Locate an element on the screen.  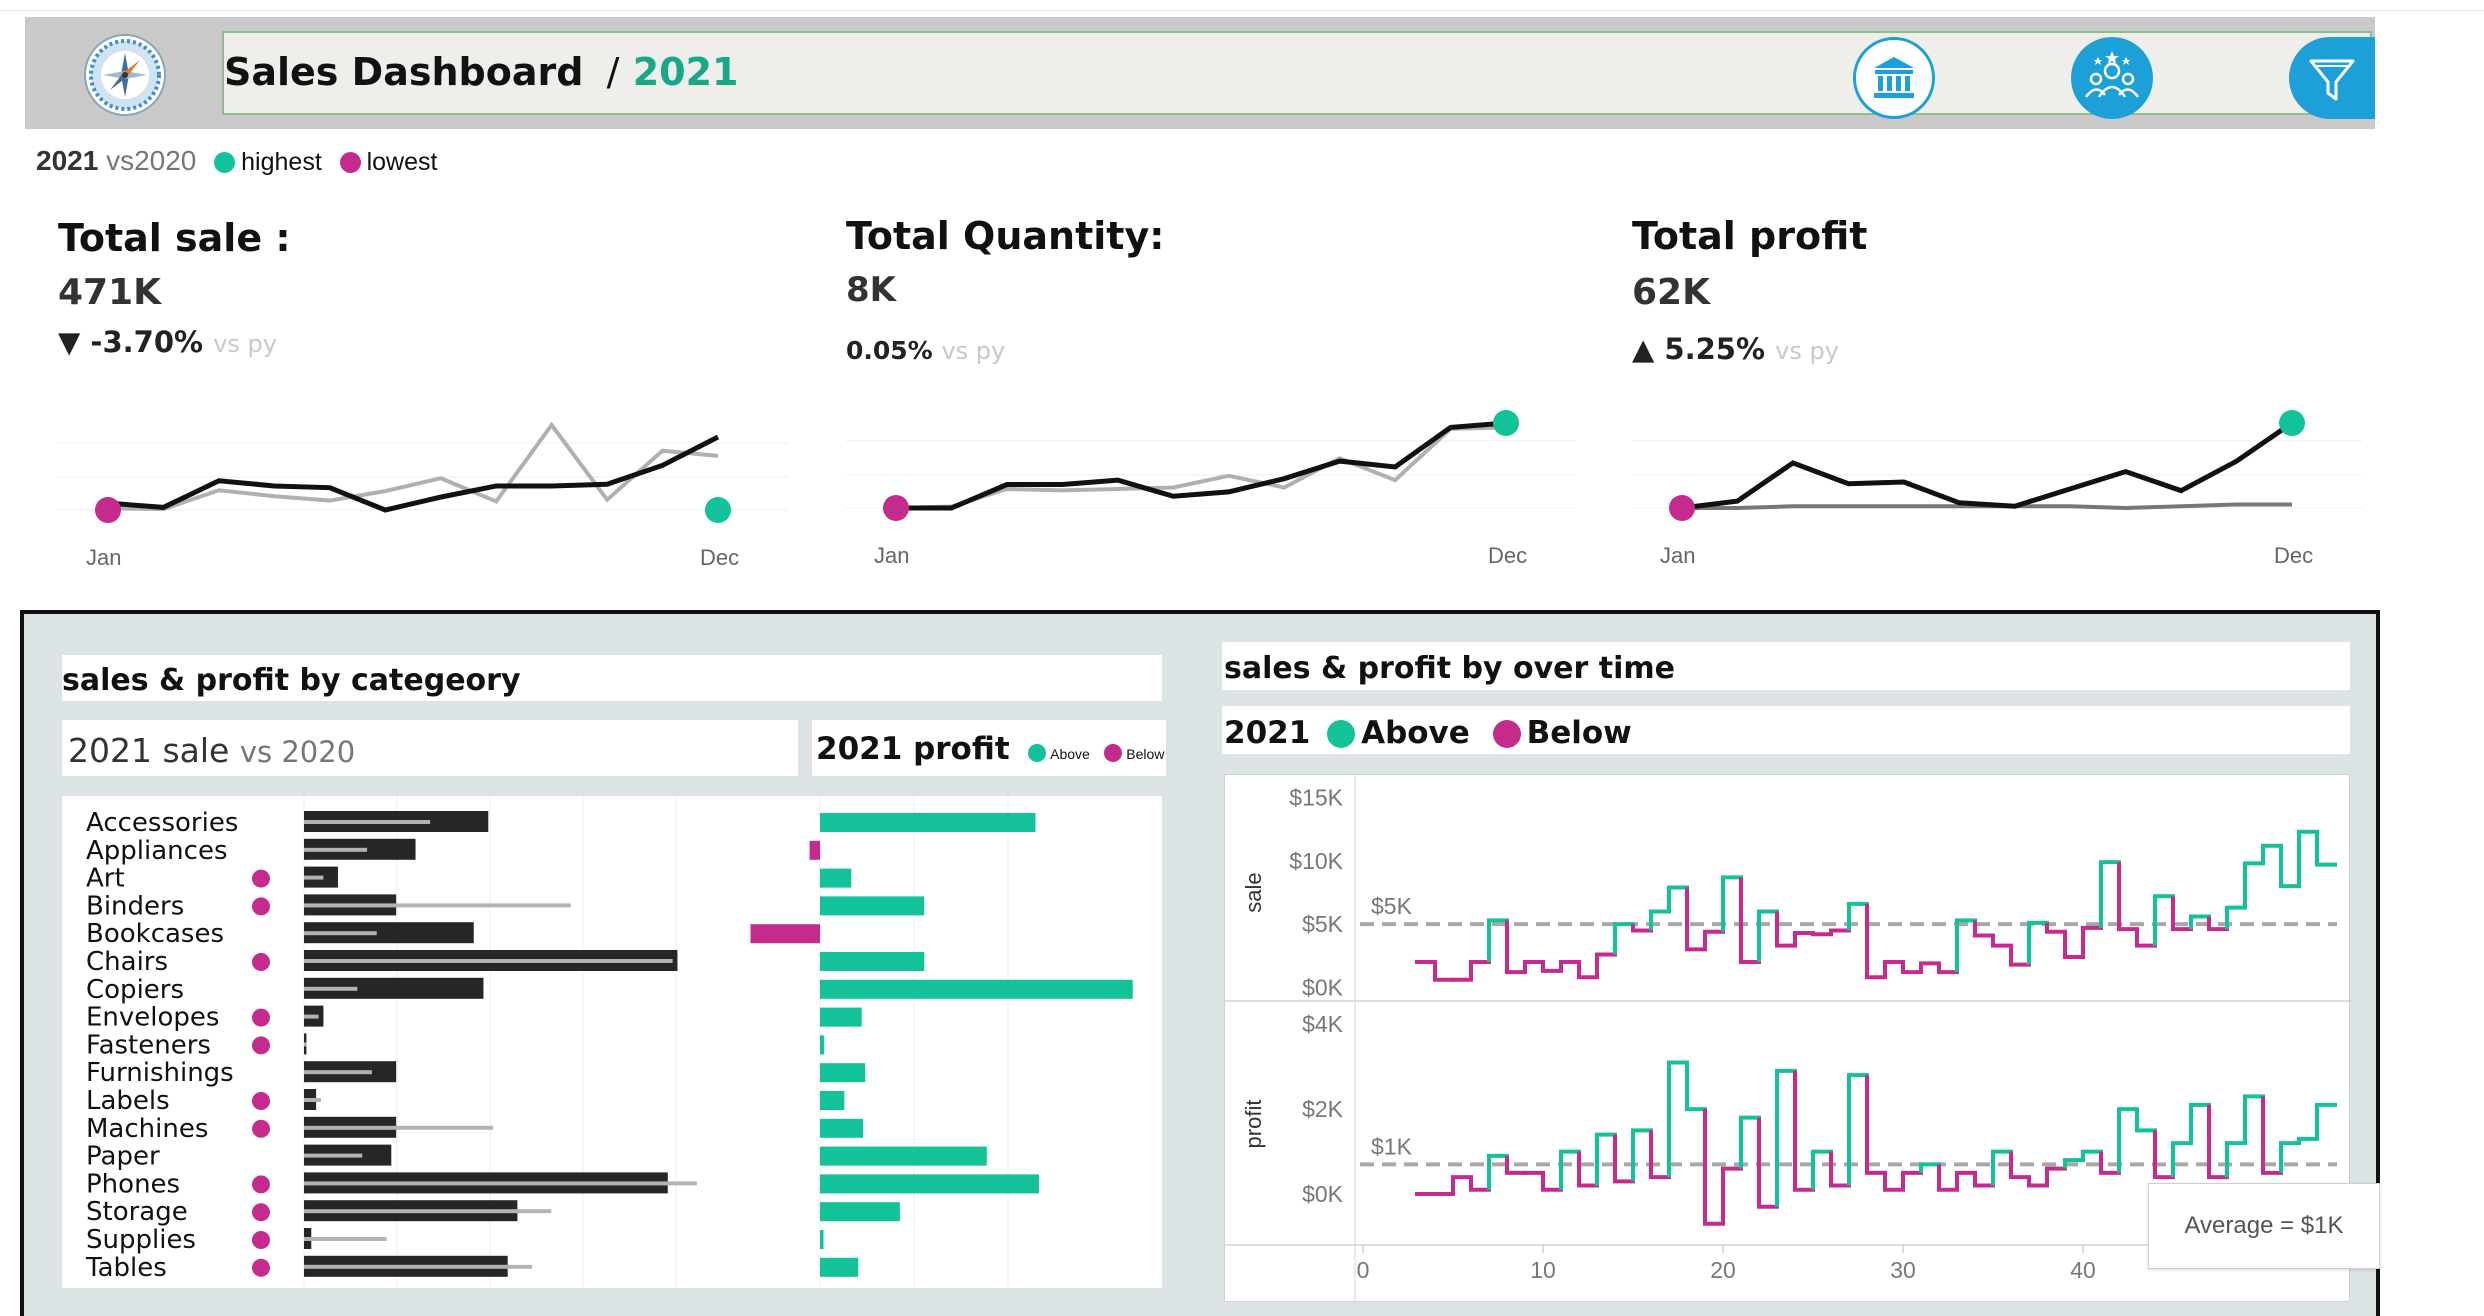
kpi-total-sale: Total sale : 471K ▼ -3.70% vs py Jan Dec is located at coordinates (423, 395).